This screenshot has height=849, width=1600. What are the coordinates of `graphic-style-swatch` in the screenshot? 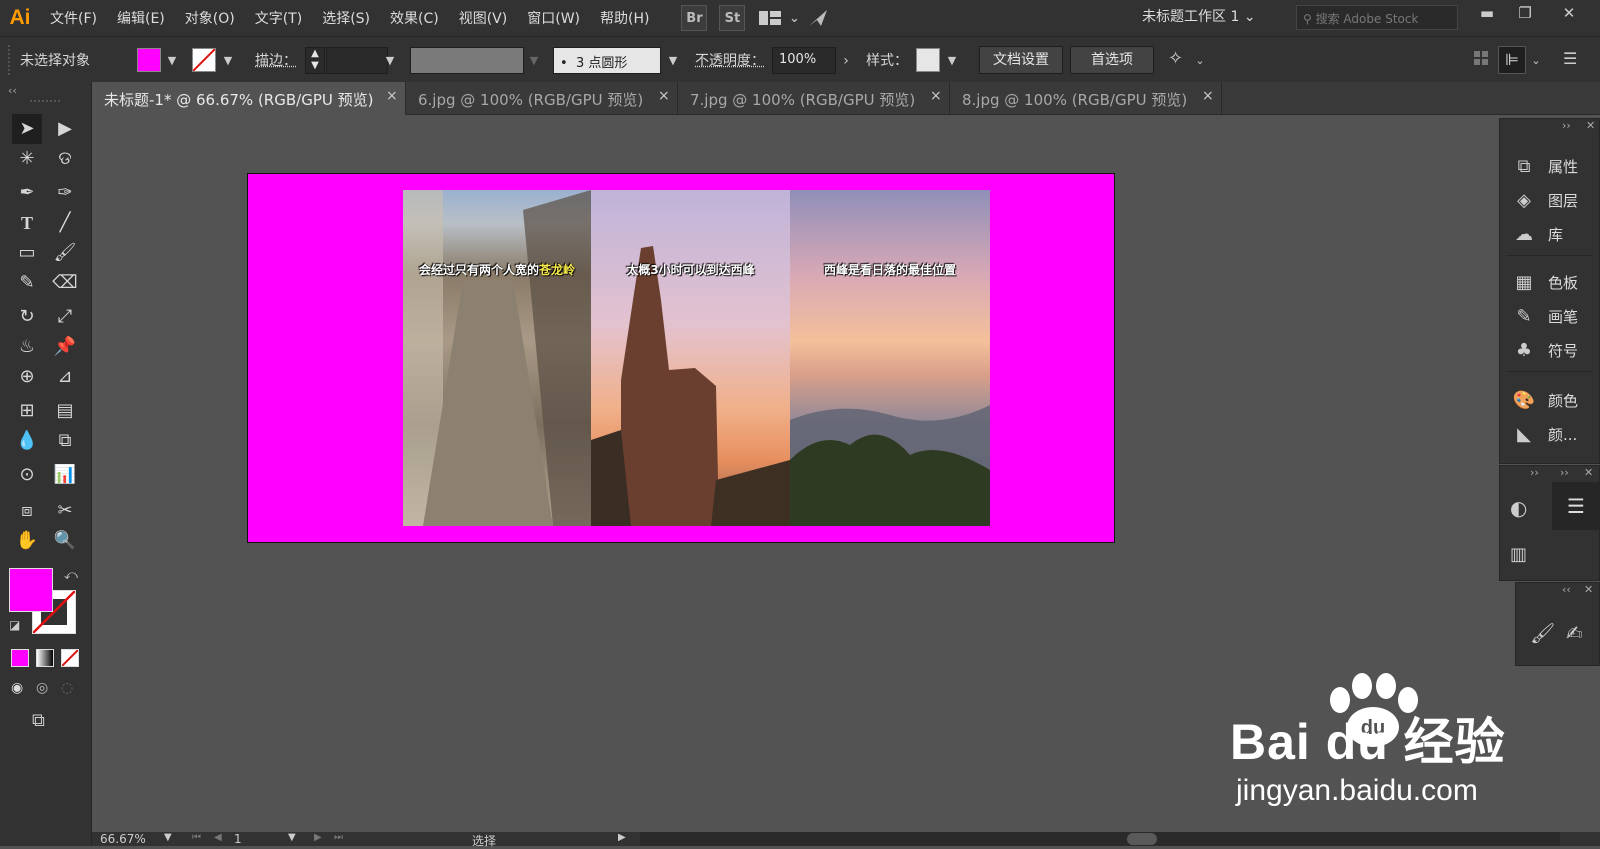 It's located at (928, 60).